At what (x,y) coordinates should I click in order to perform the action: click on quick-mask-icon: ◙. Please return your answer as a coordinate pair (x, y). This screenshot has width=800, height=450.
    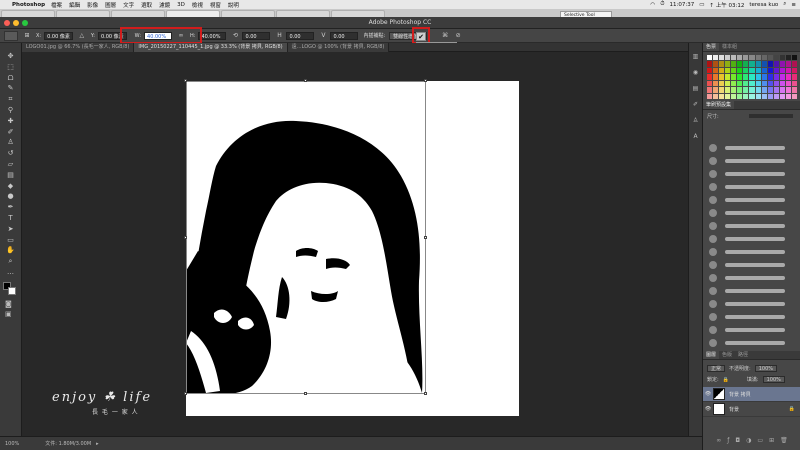
    Looking at the image, I should click on (8, 304).